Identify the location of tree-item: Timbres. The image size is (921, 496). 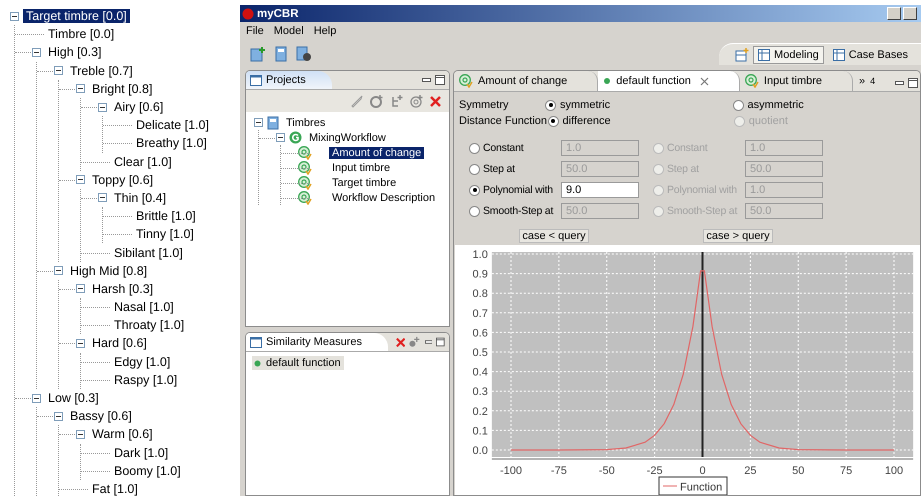
(305, 122).